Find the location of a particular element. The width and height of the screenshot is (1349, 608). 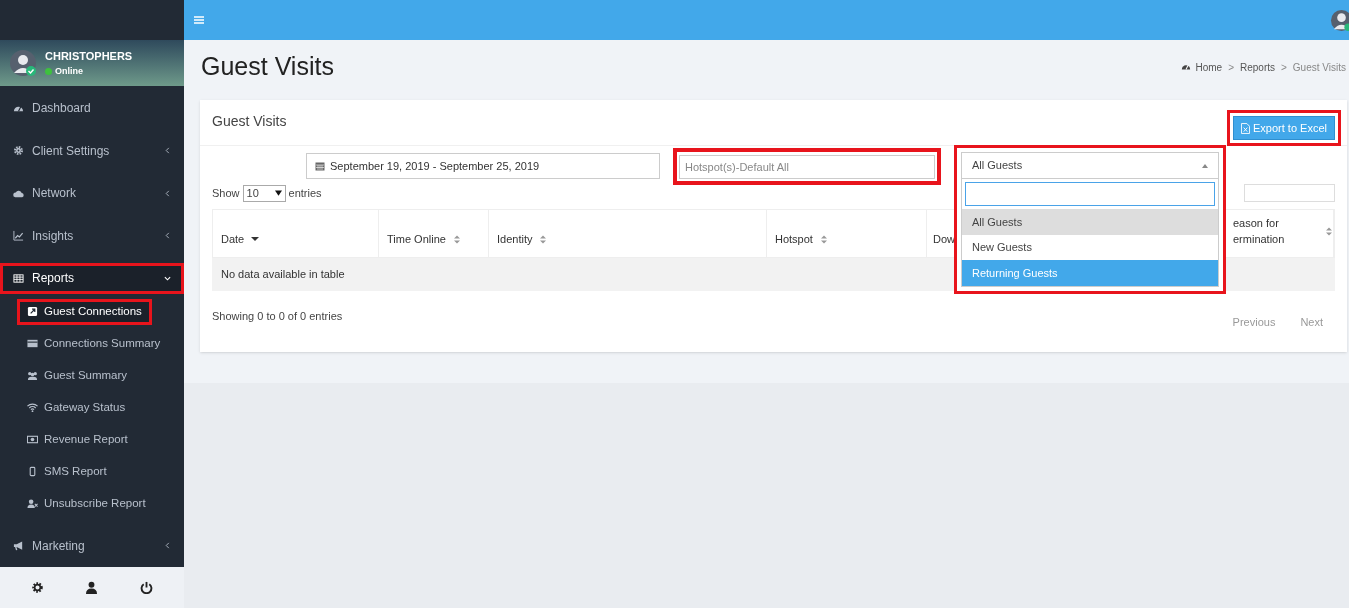

user-icon is located at coordinates (92, 587).